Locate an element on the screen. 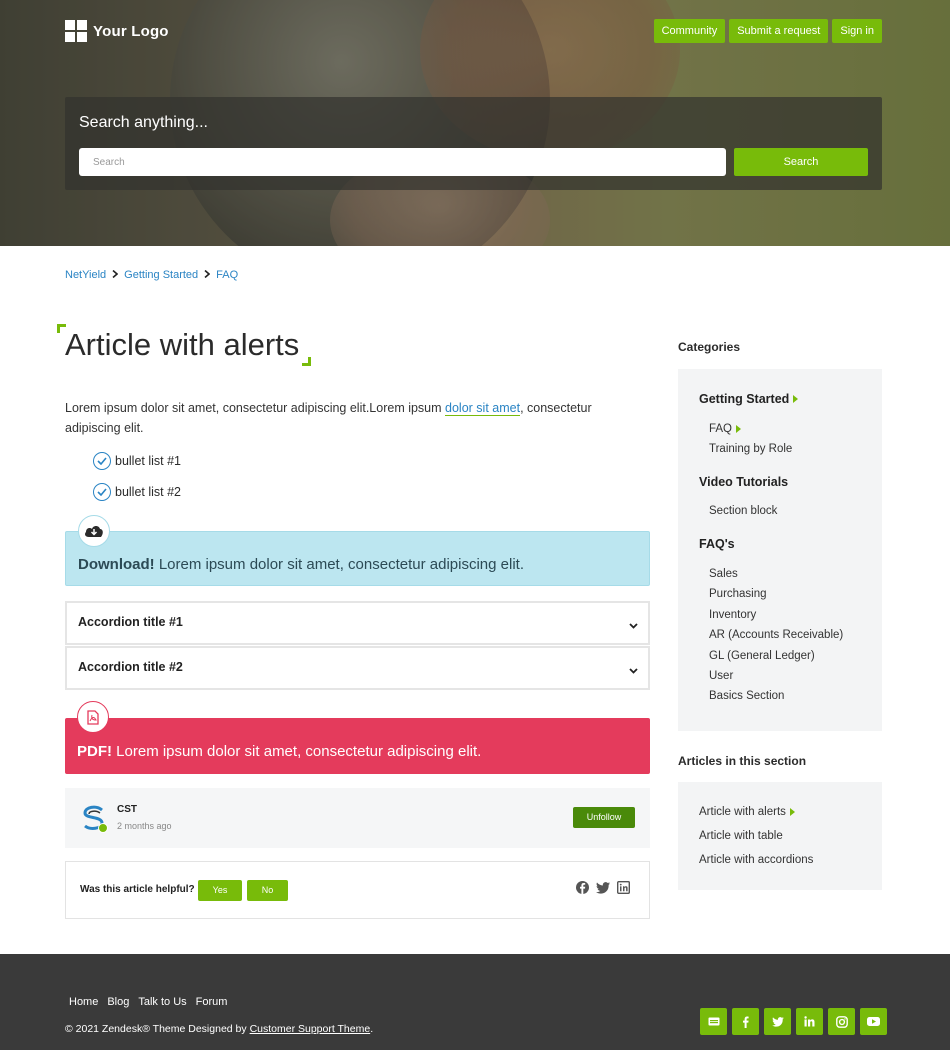 The image size is (950, 1050). accordion-title: Accordion title #1 is located at coordinates (130, 622).